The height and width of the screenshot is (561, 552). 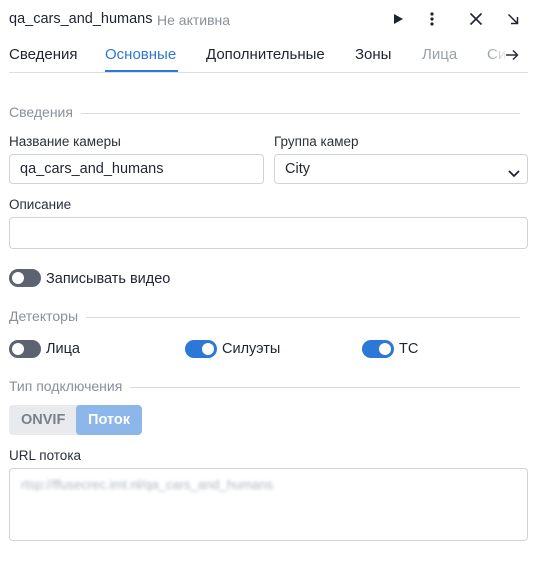 What do you see at coordinates (401, 169) in the screenshot?
I see `camera-group-select: City` at bounding box center [401, 169].